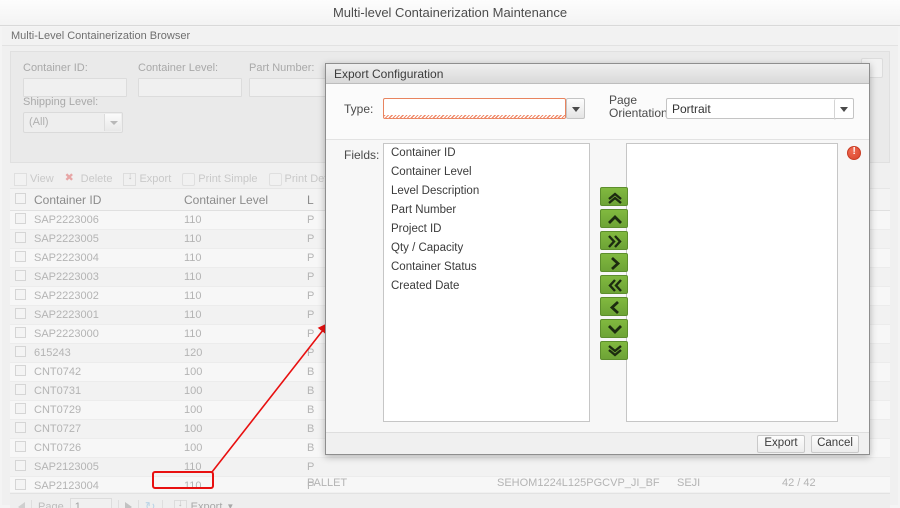  I want to click on move-all-down-button, so click(614, 350).